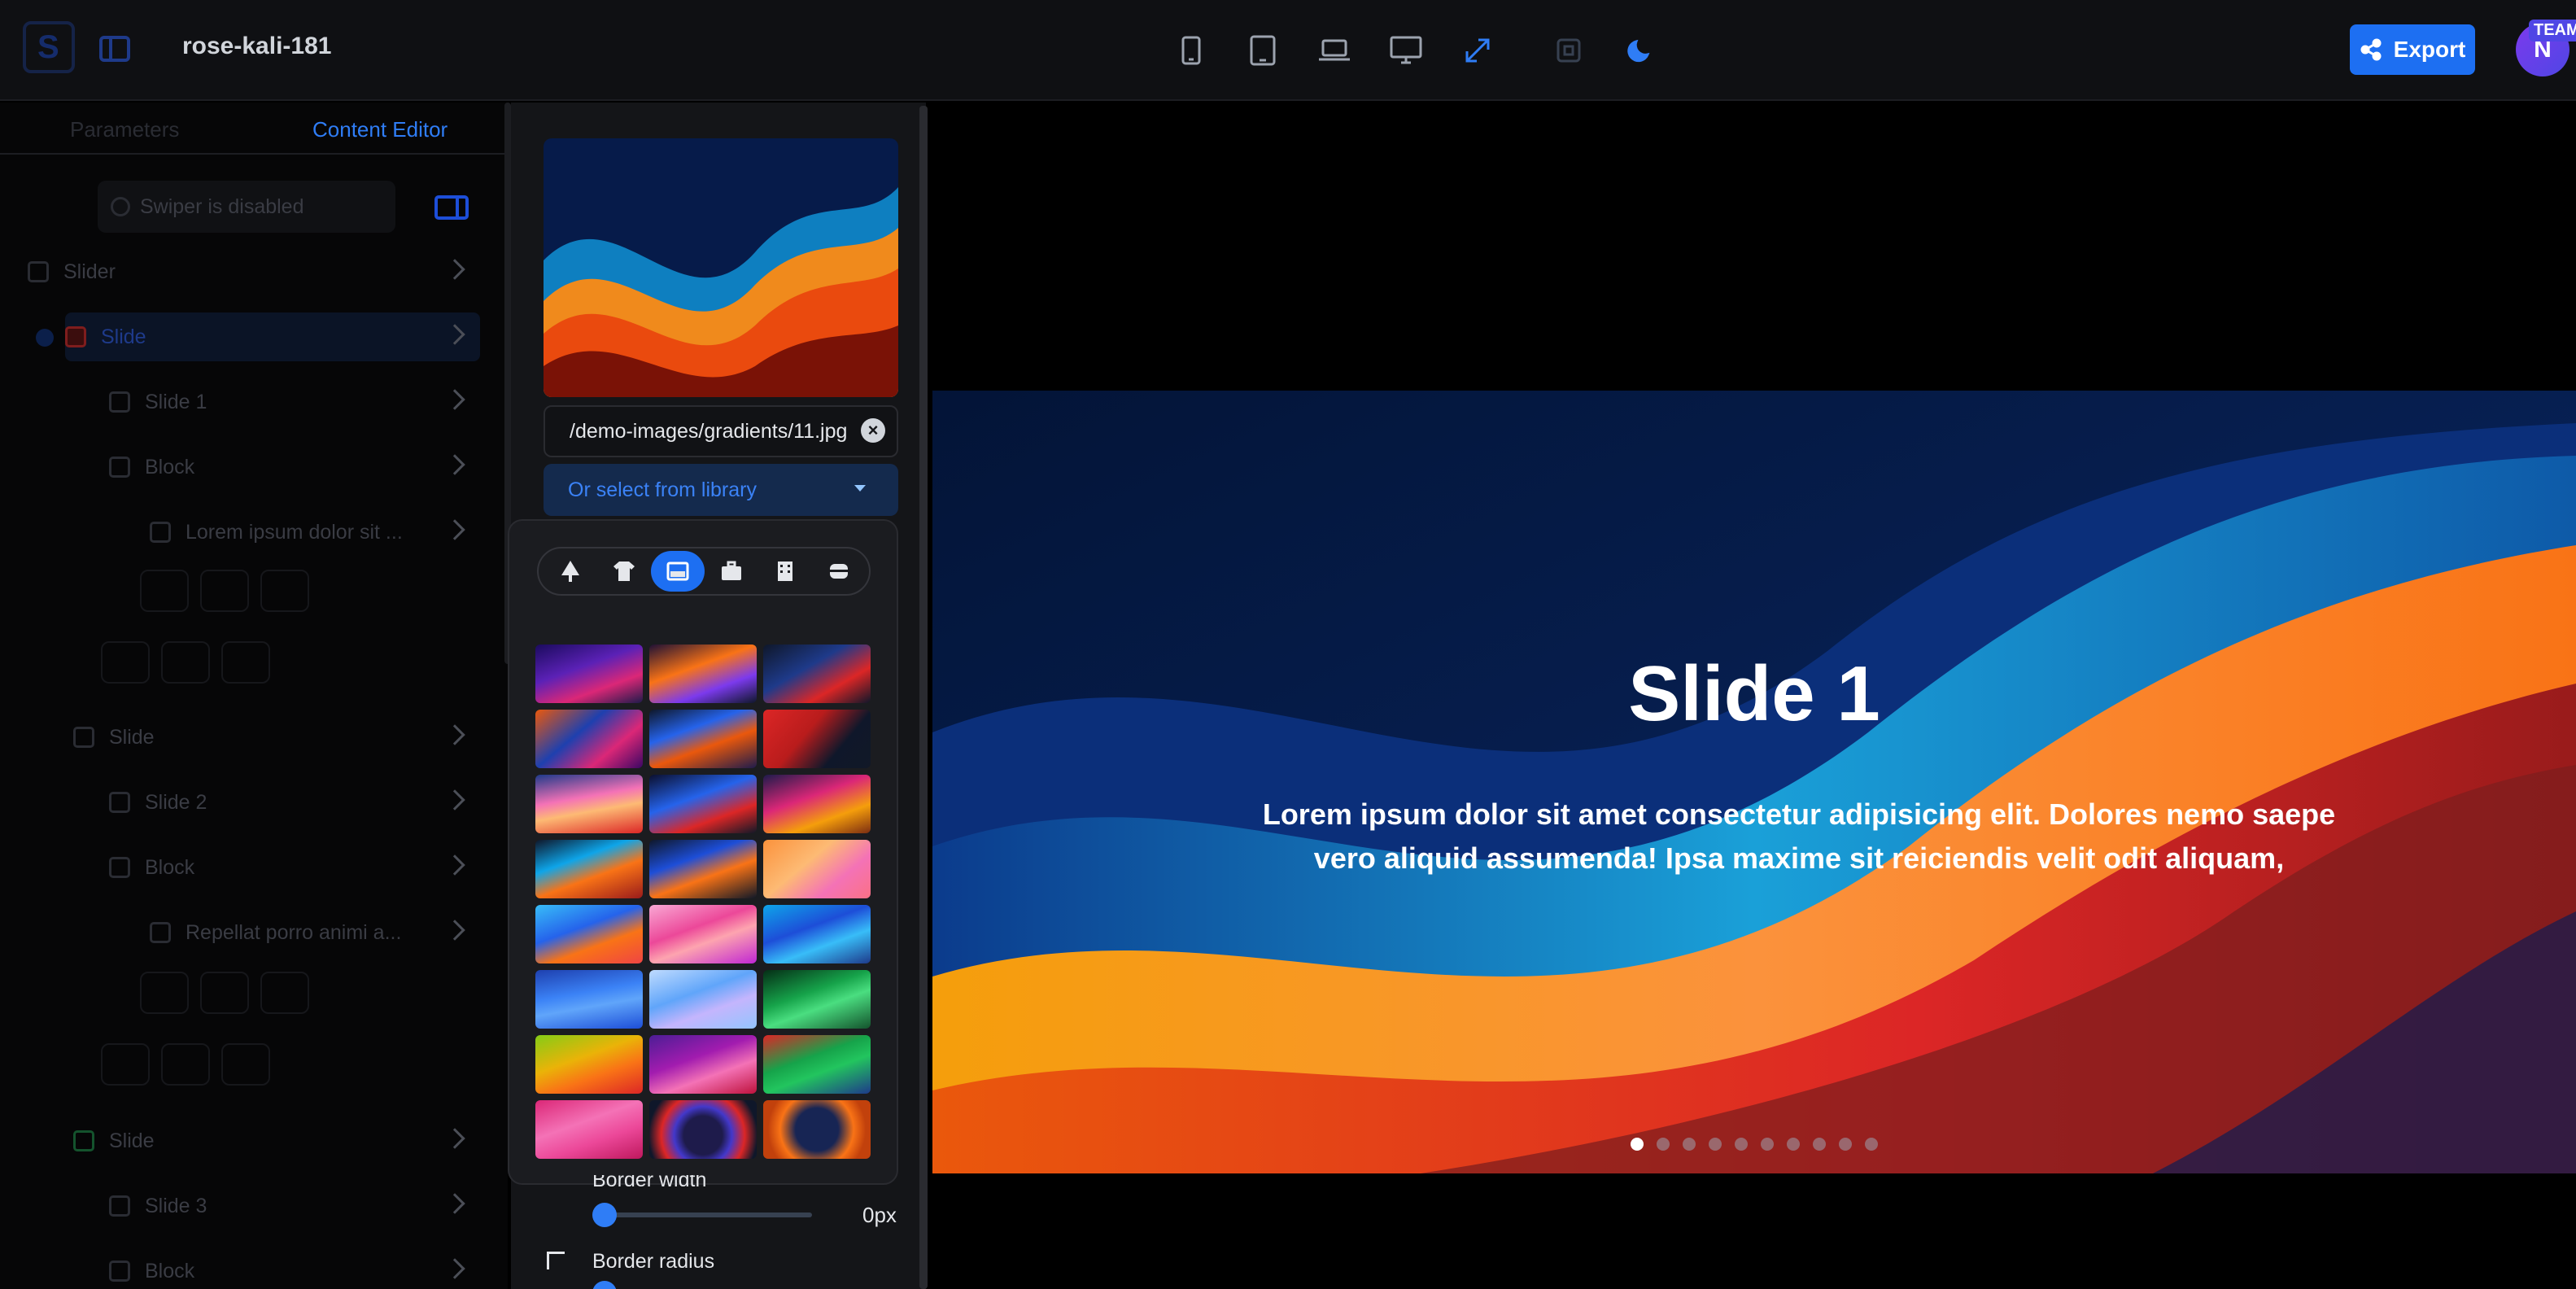 This screenshot has width=2576, height=1289. What do you see at coordinates (678, 571) in the screenshot?
I see `gradient-icon` at bounding box center [678, 571].